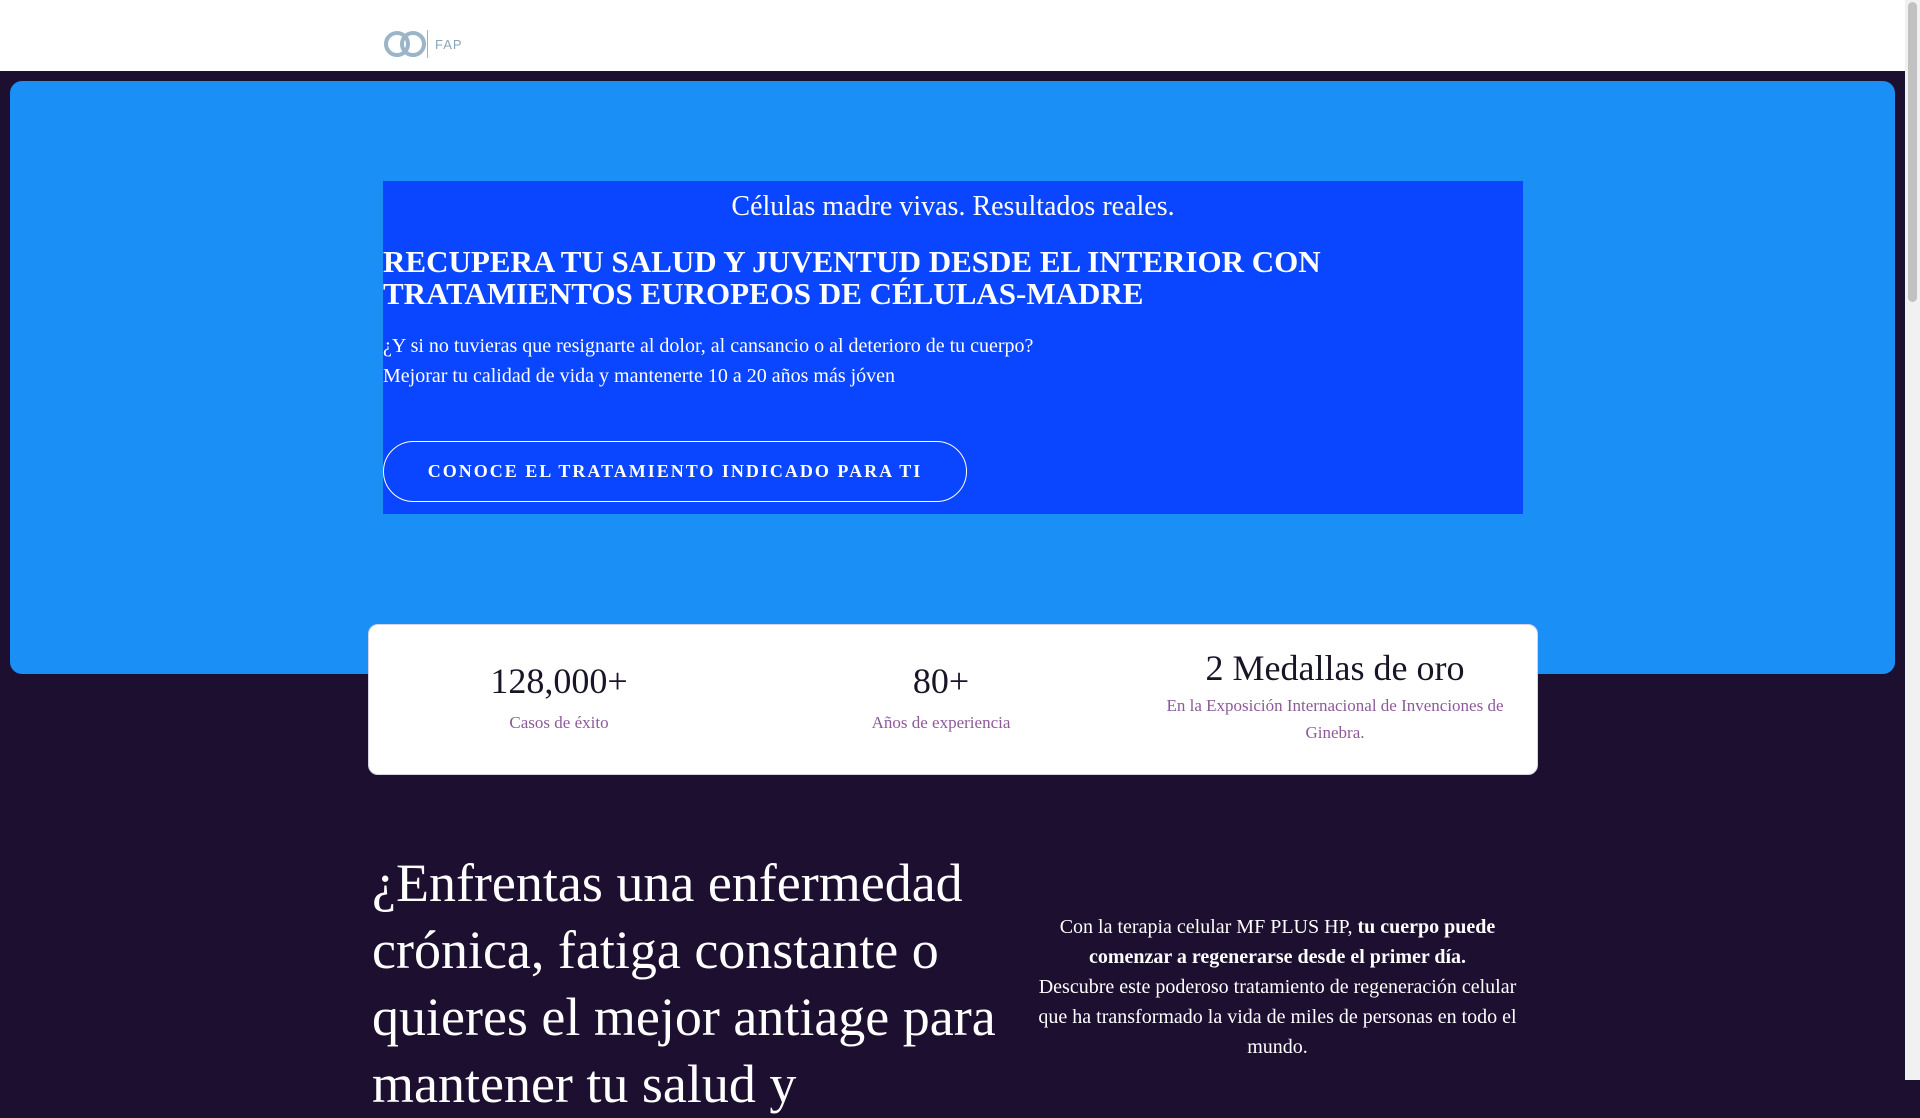  I want to click on stat-label: Casos de éxito, so click(559, 723).